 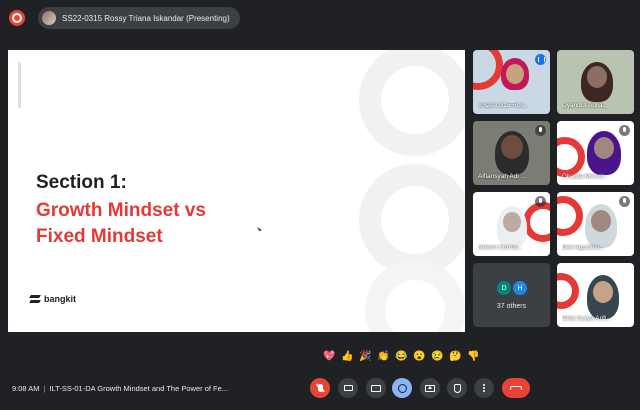 I want to click on reactions-button, so click(x=402, y=388).